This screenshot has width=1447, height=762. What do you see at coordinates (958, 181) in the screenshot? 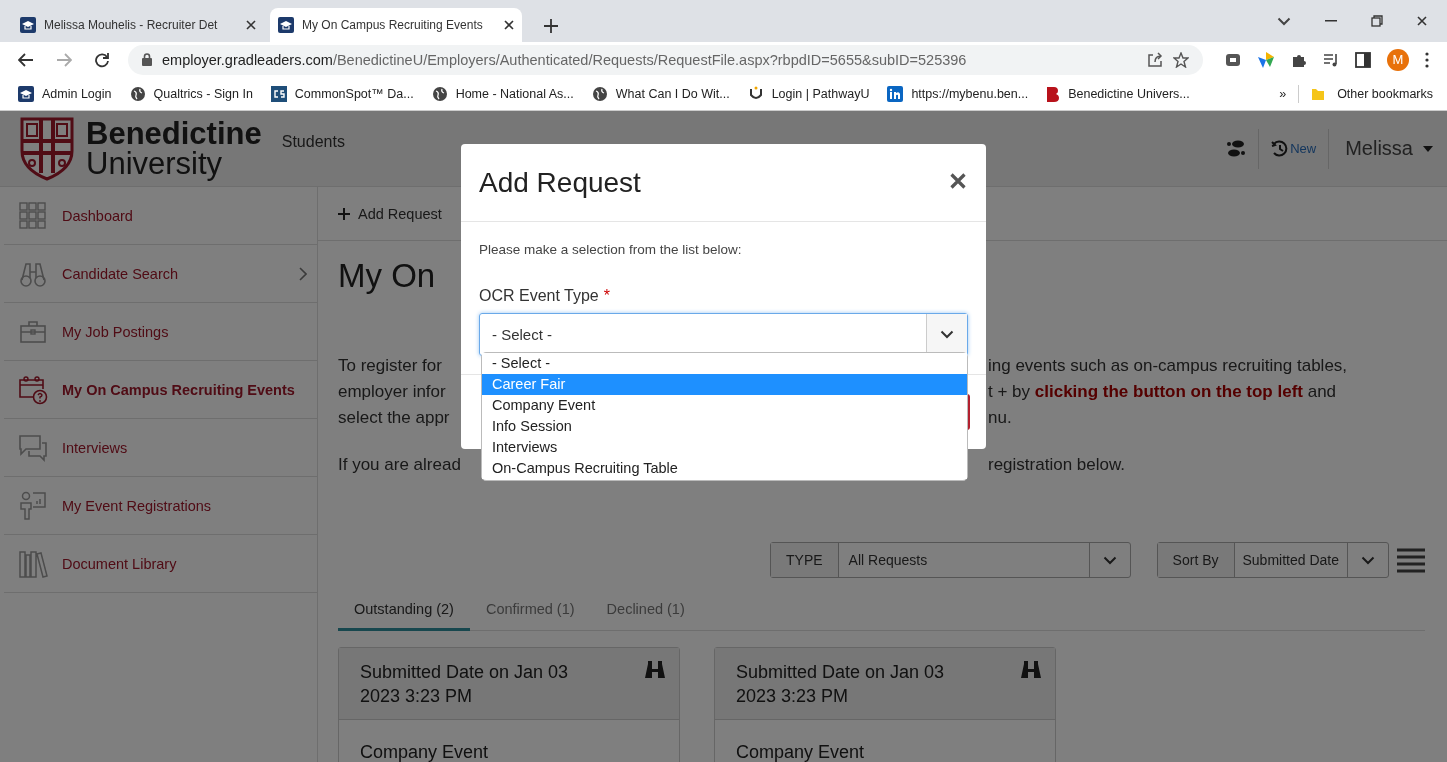
I see `close-icon` at bounding box center [958, 181].